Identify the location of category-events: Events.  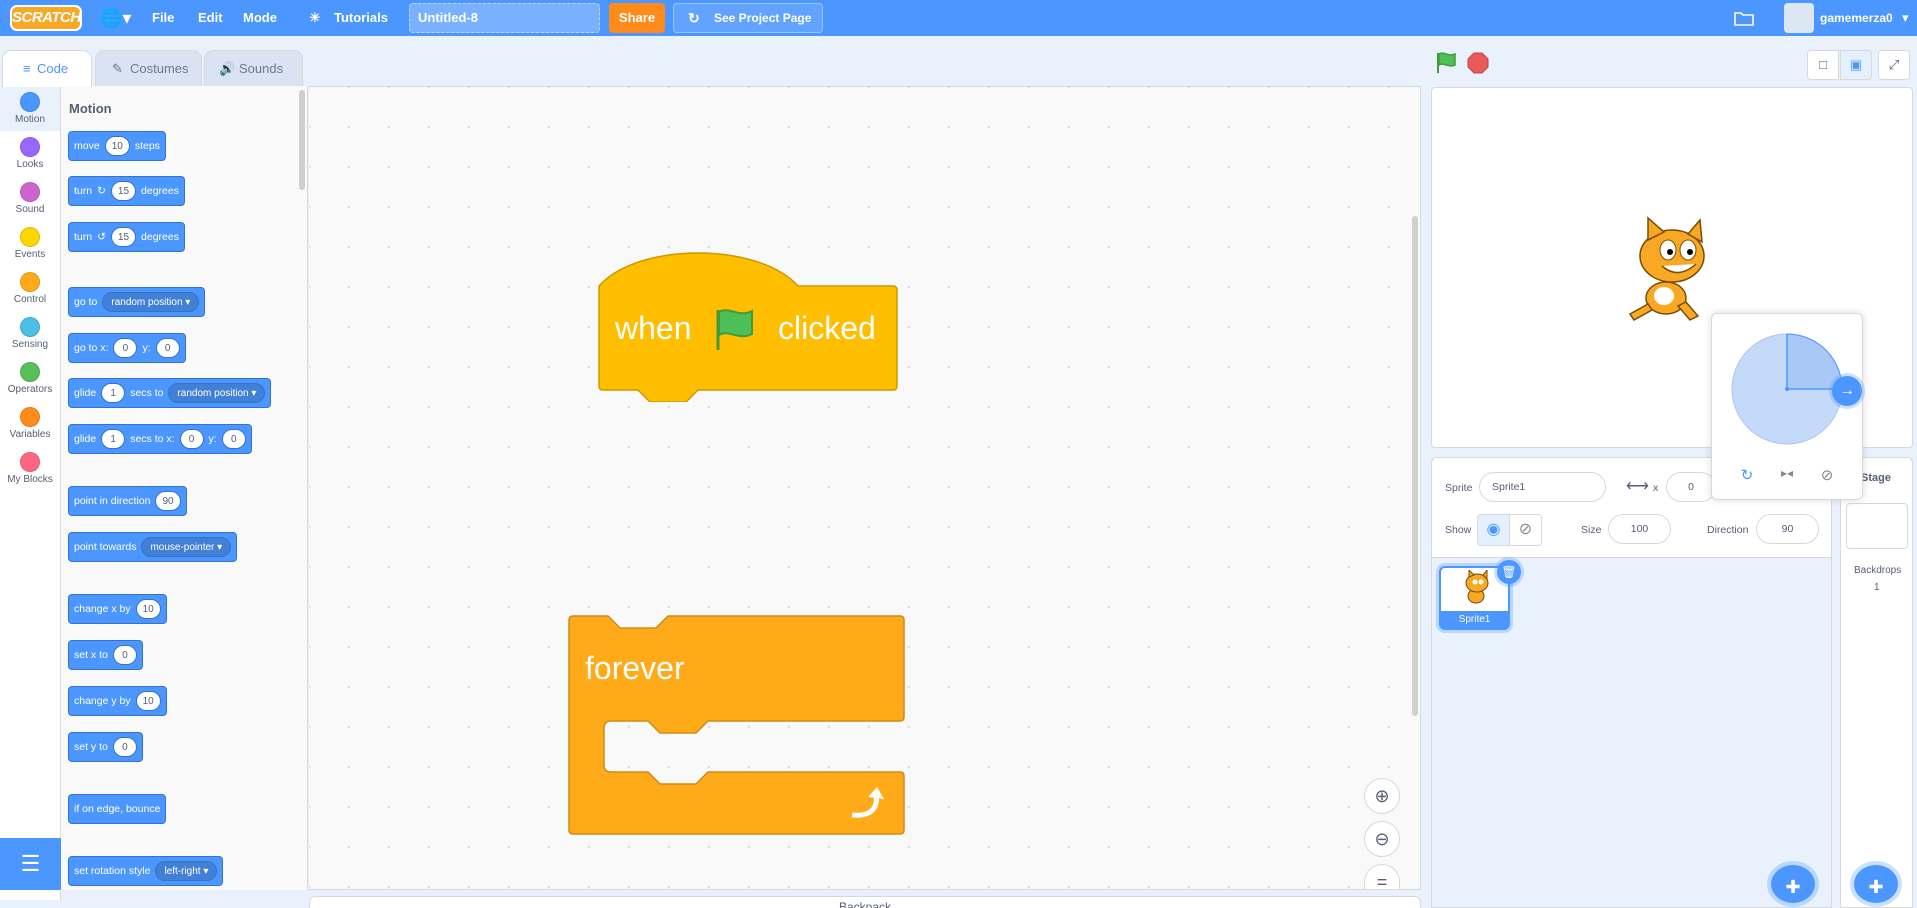
(30, 243).